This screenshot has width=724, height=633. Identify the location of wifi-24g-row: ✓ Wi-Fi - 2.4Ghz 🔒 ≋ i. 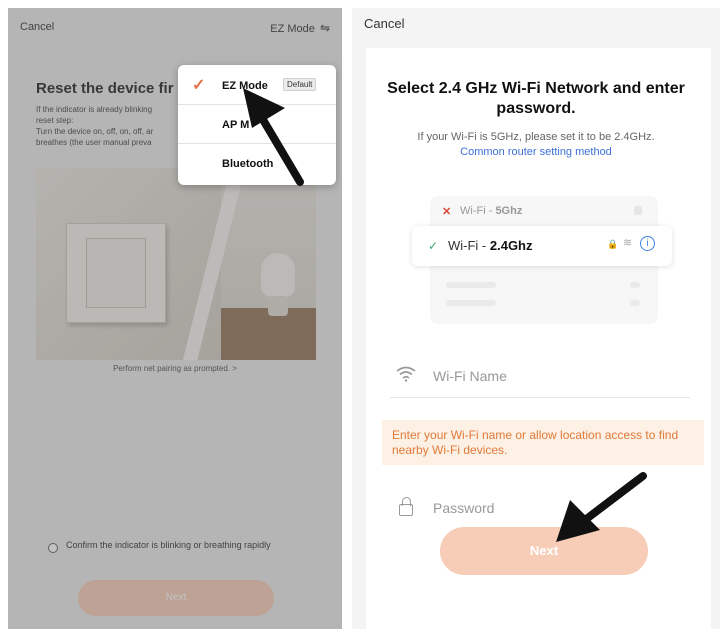
(542, 246).